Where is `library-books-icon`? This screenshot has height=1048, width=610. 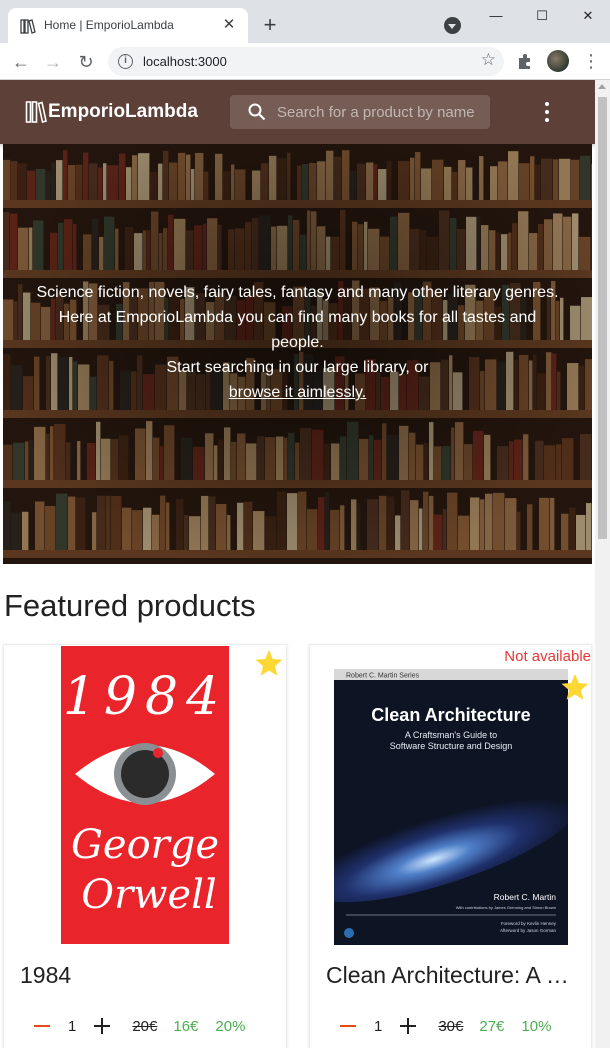 library-books-icon is located at coordinates (36, 112).